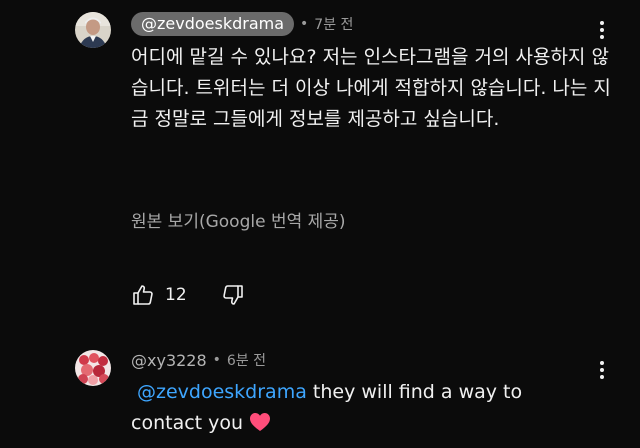 The image size is (640, 448). Describe the element at coordinates (222, 392) in the screenshot. I see `mention-link: @zevdoeskdrama` at that location.